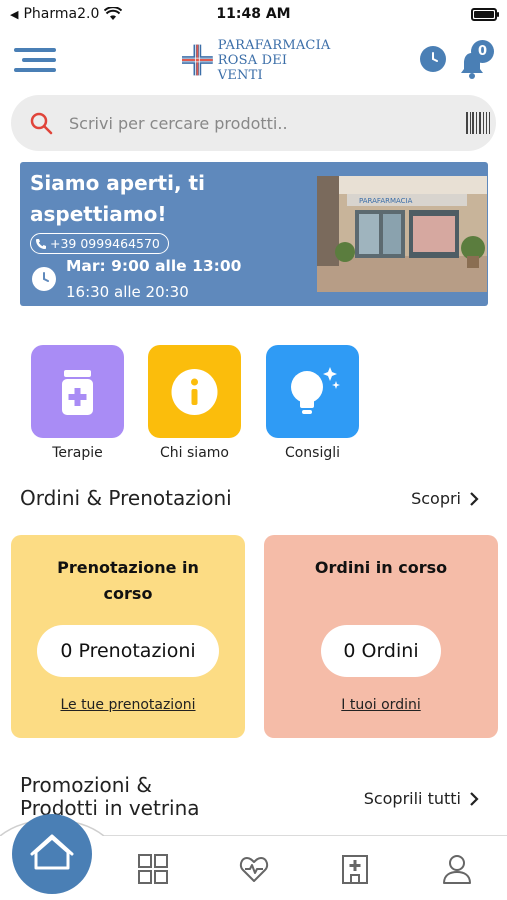  I want to click on phone-button: +39 0999464570, so click(99, 243).